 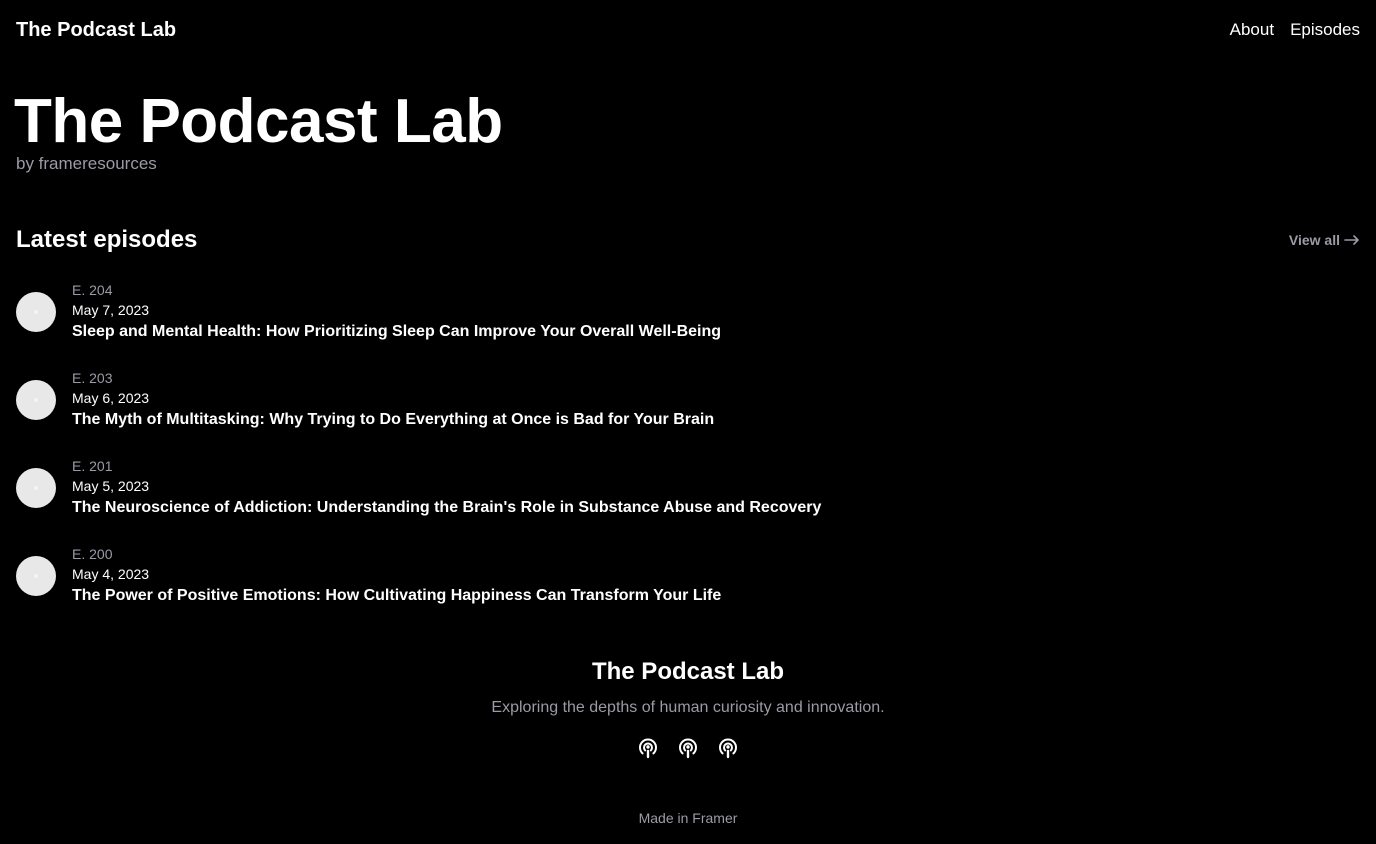 I want to click on hero-byline: by frameresources, so click(x=86, y=163).